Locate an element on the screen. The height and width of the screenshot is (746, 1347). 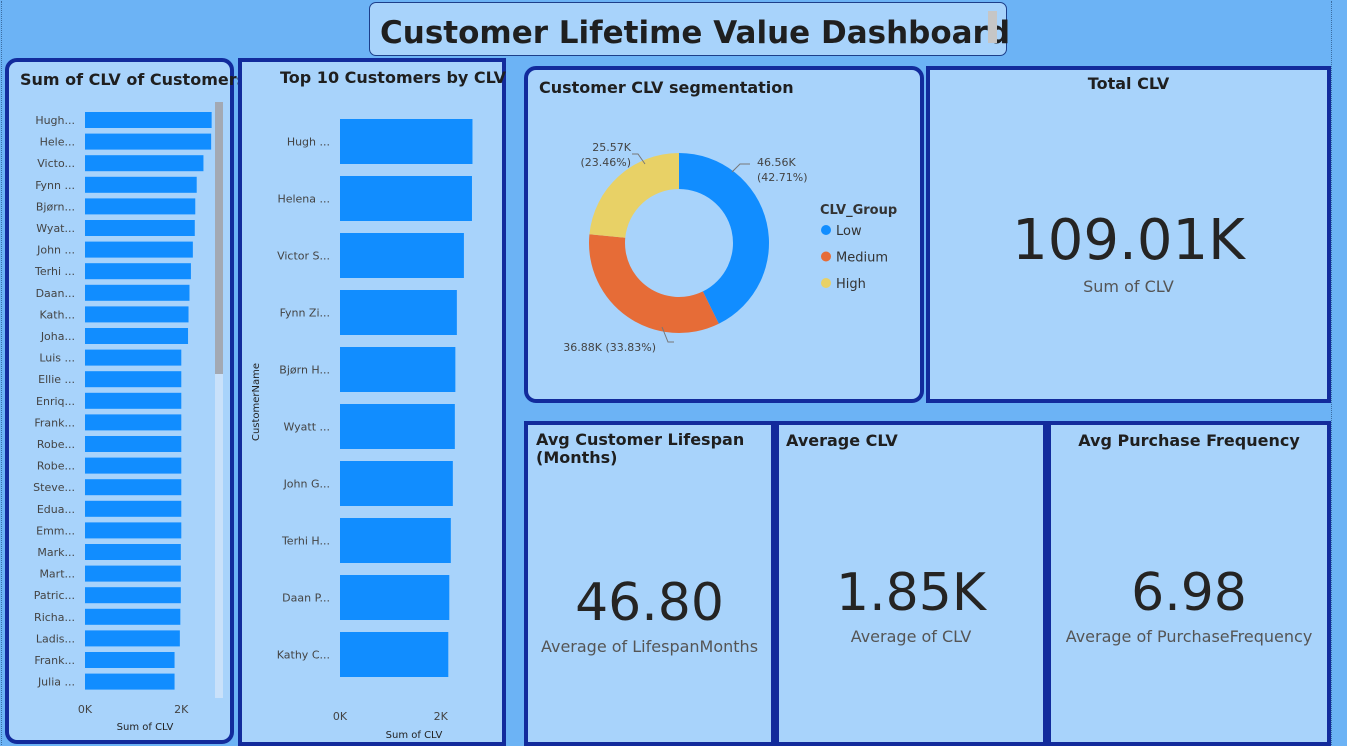
dashboard-title: Customer Lifetime Value Dashboard is located at coordinates (695, 33).